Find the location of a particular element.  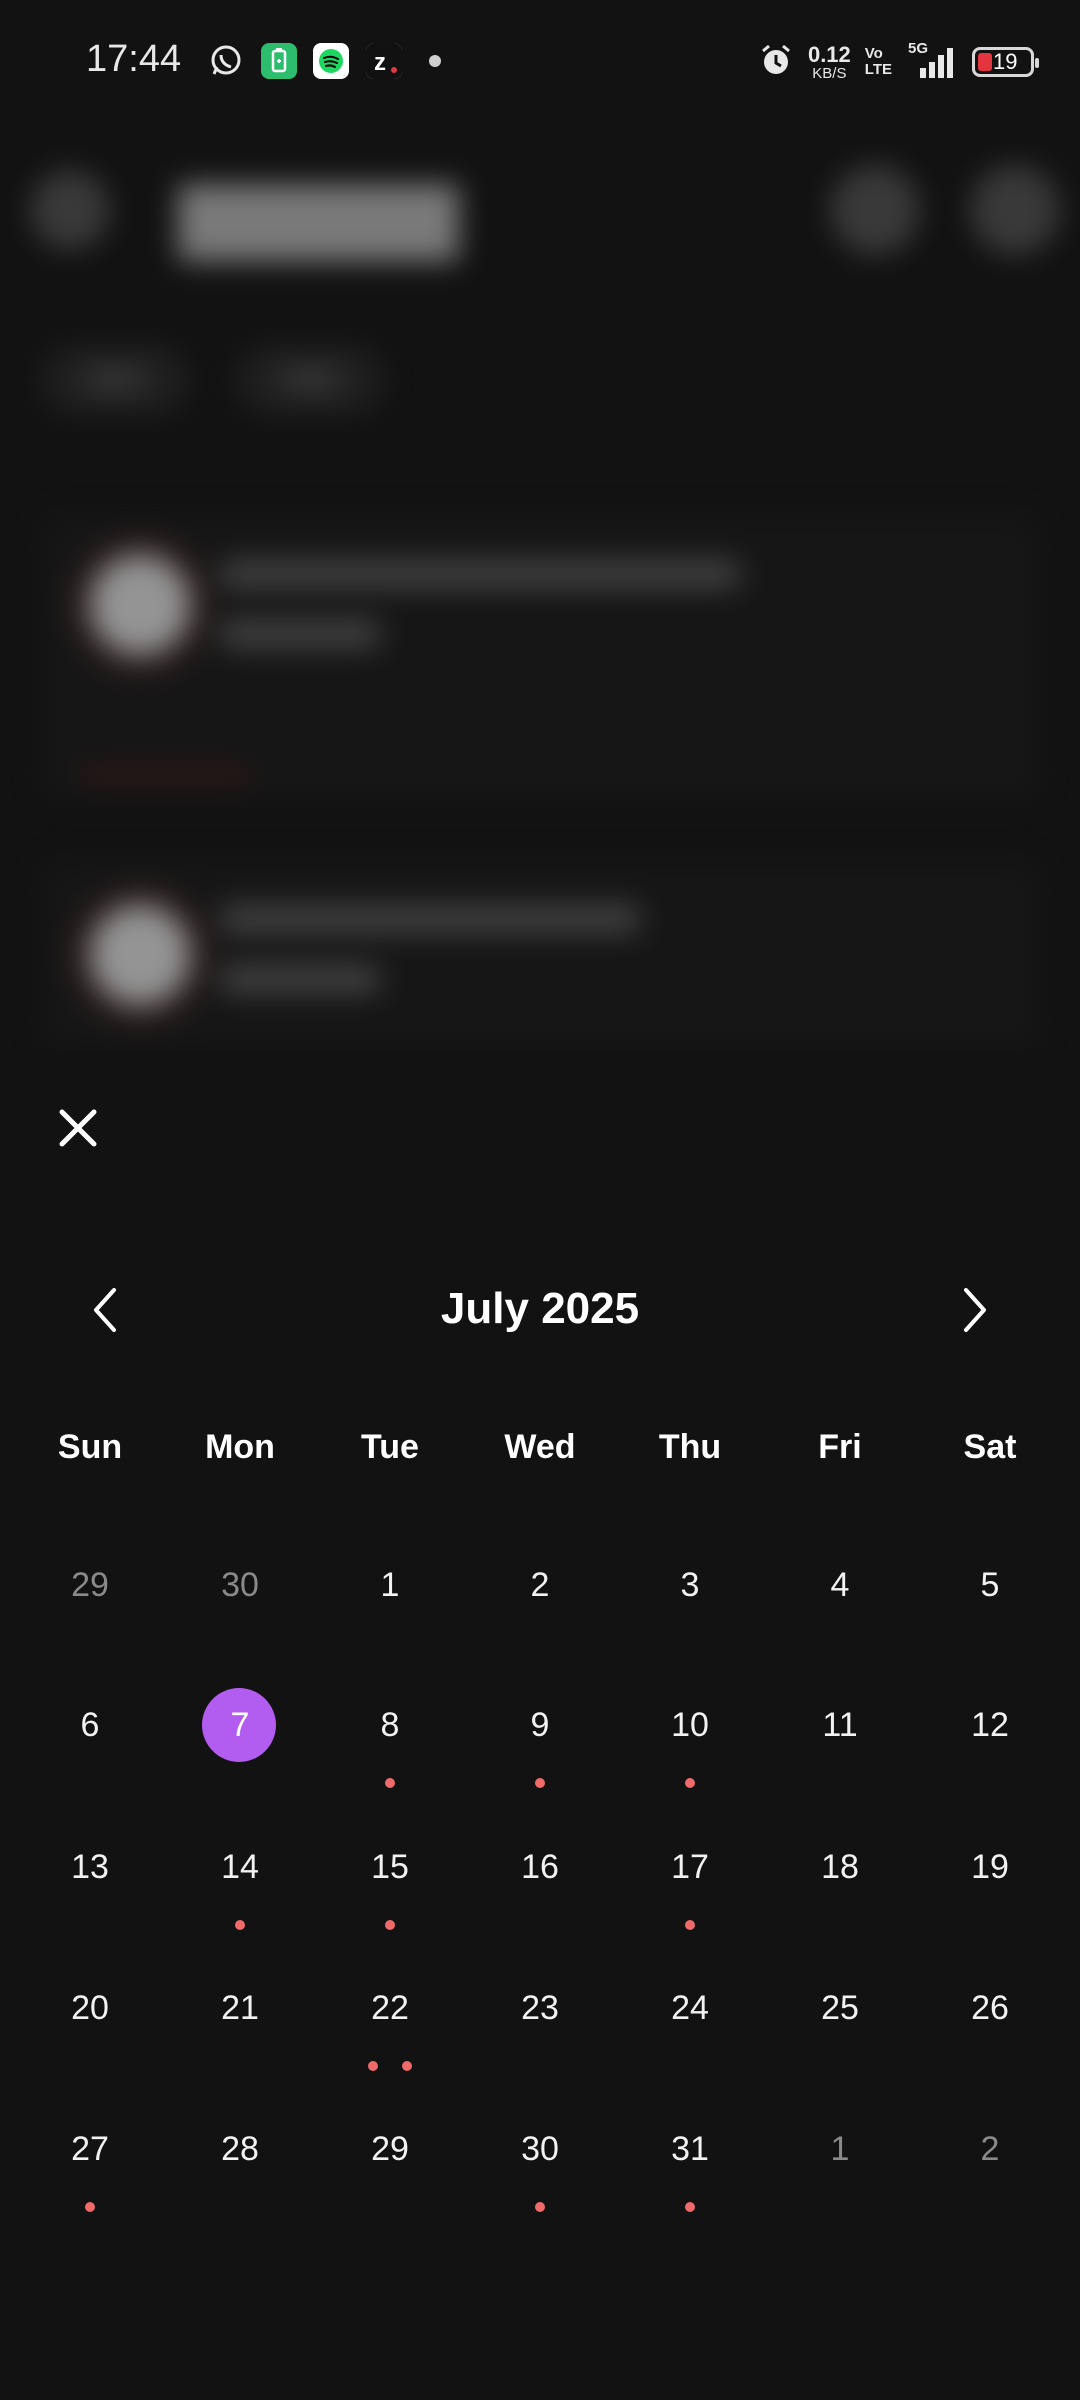

calendar-day: 23 is located at coordinates (540, 2021).